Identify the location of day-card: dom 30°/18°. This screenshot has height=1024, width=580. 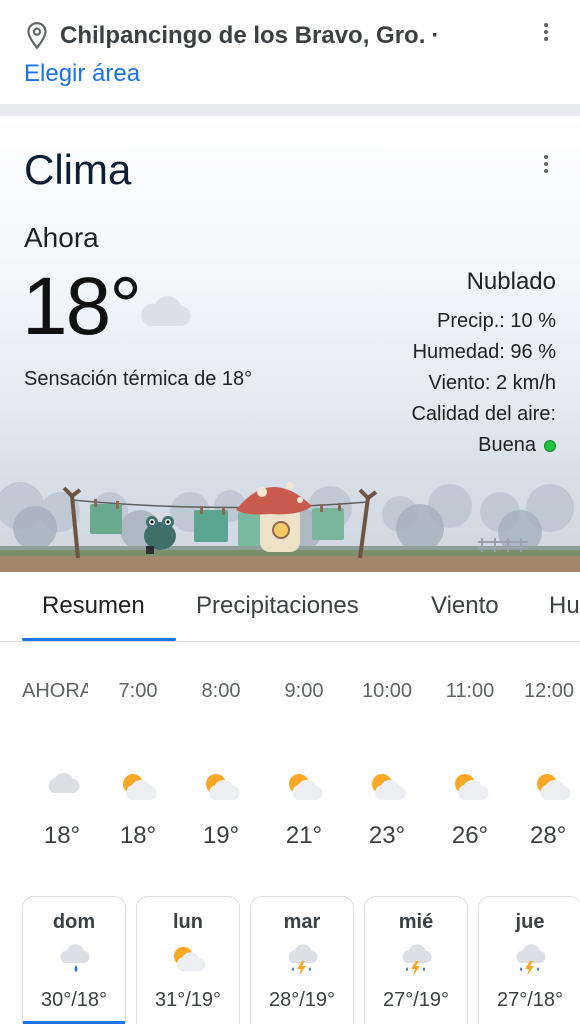
(74, 960).